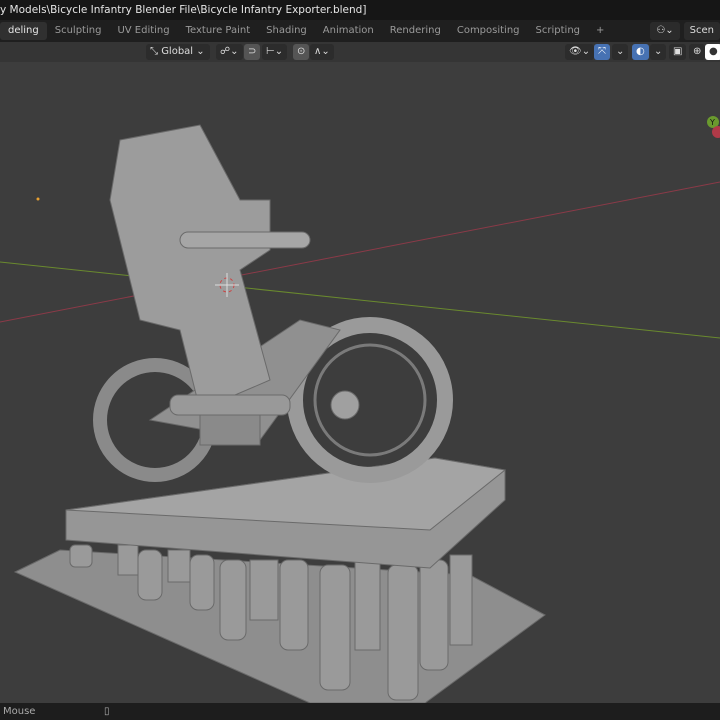  Describe the element at coordinates (360, 52) in the screenshot. I see `viewport-header: ⤡ Global ⌄ ☍⌄ ⊃ ⊢⌄ ⊙ ∧⌄ 👁⌄ ⤧ ⌄ ◐ ⌄ ▣ ⊕ ●` at that location.